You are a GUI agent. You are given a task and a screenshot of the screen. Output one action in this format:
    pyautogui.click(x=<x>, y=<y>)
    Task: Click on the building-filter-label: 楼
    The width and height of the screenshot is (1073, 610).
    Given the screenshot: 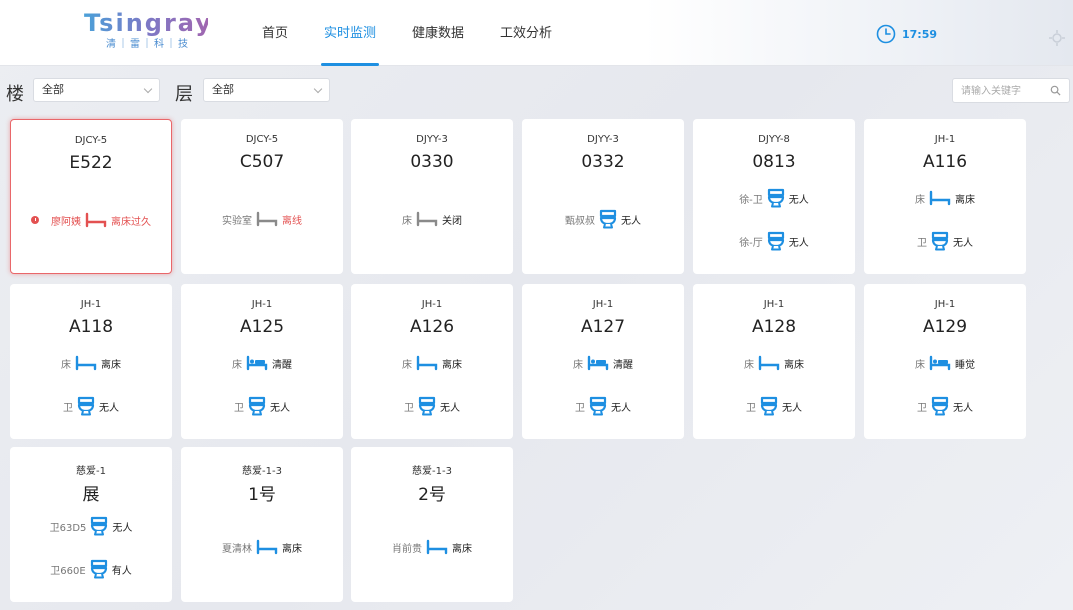 What is the action you would take?
    pyautogui.click(x=15, y=94)
    